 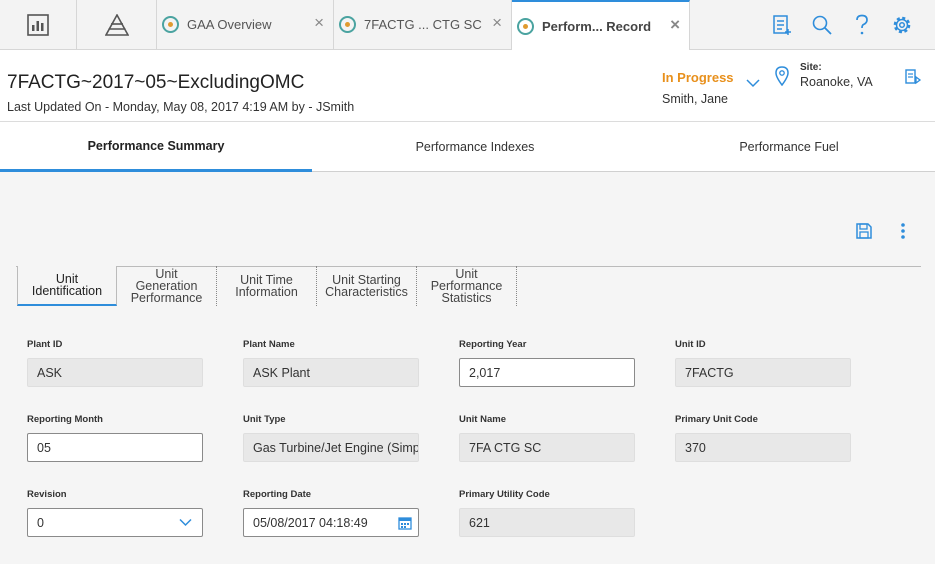 What do you see at coordinates (405, 523) in the screenshot?
I see `calendar-icon` at bounding box center [405, 523].